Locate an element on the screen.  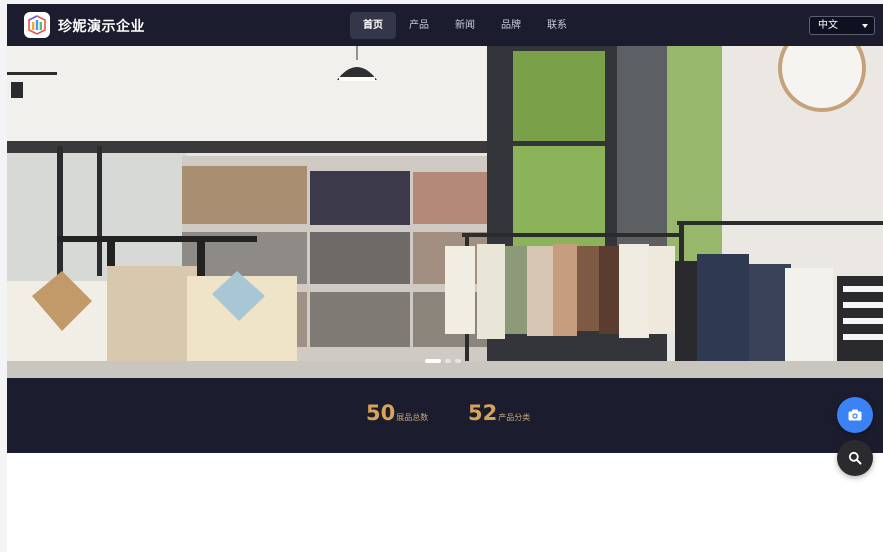
stat-categories-number: 52 is located at coordinates (483, 413).